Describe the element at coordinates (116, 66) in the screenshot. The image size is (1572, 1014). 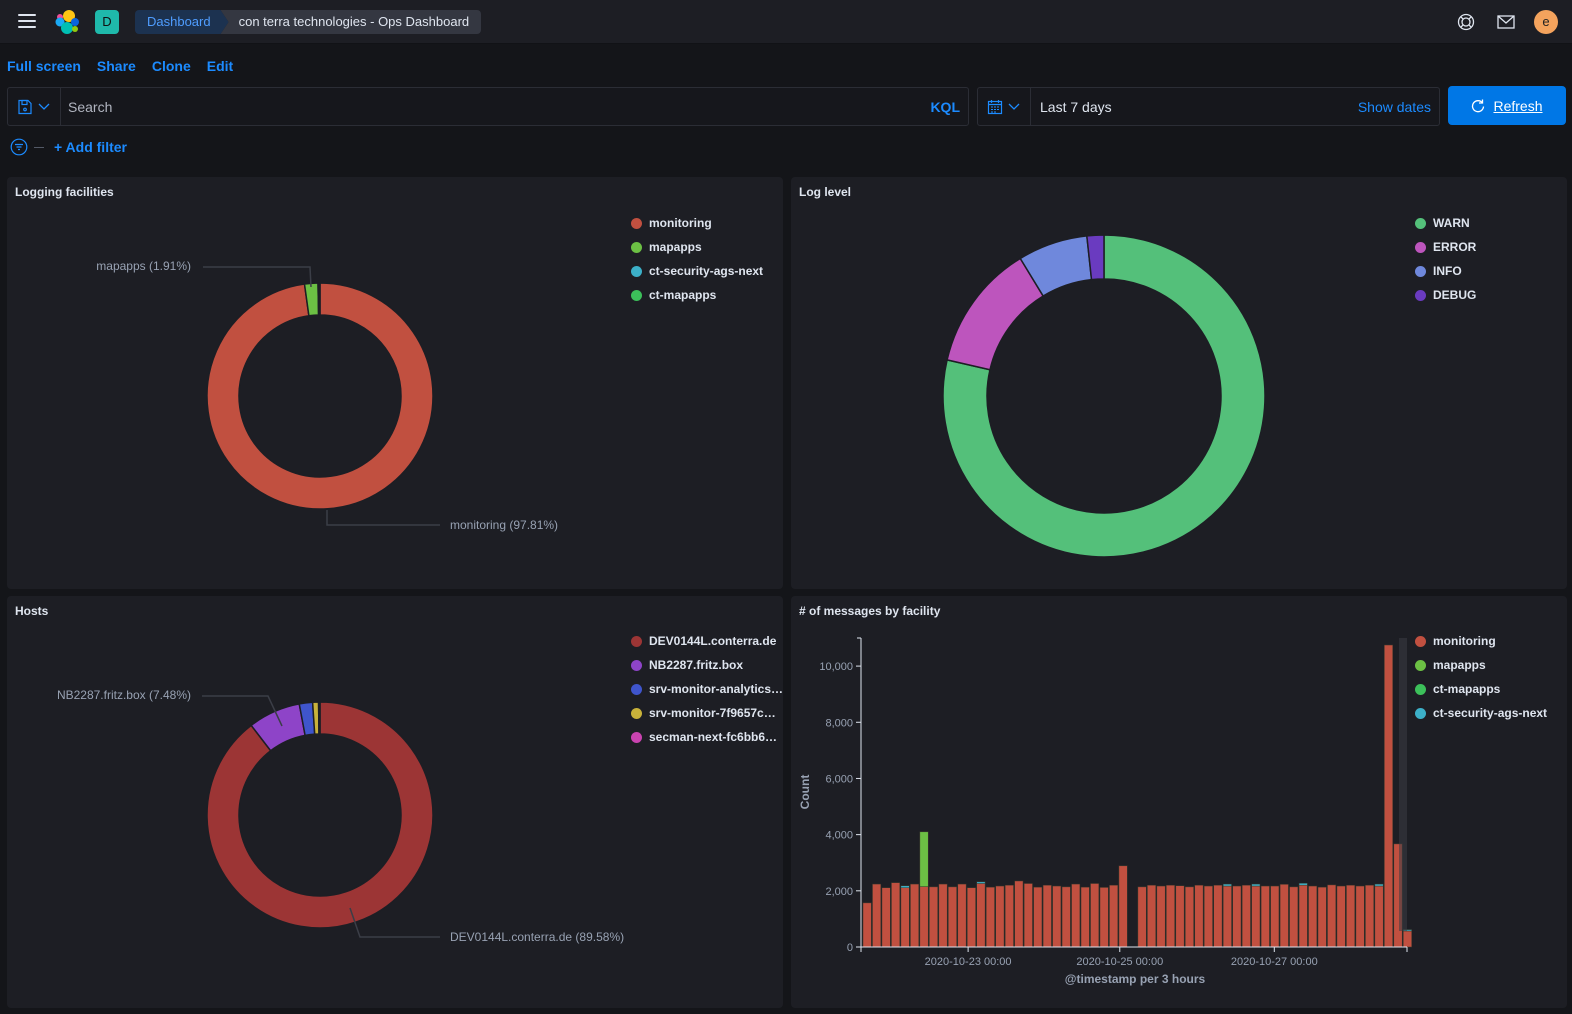
I see `share-link: Share` at that location.